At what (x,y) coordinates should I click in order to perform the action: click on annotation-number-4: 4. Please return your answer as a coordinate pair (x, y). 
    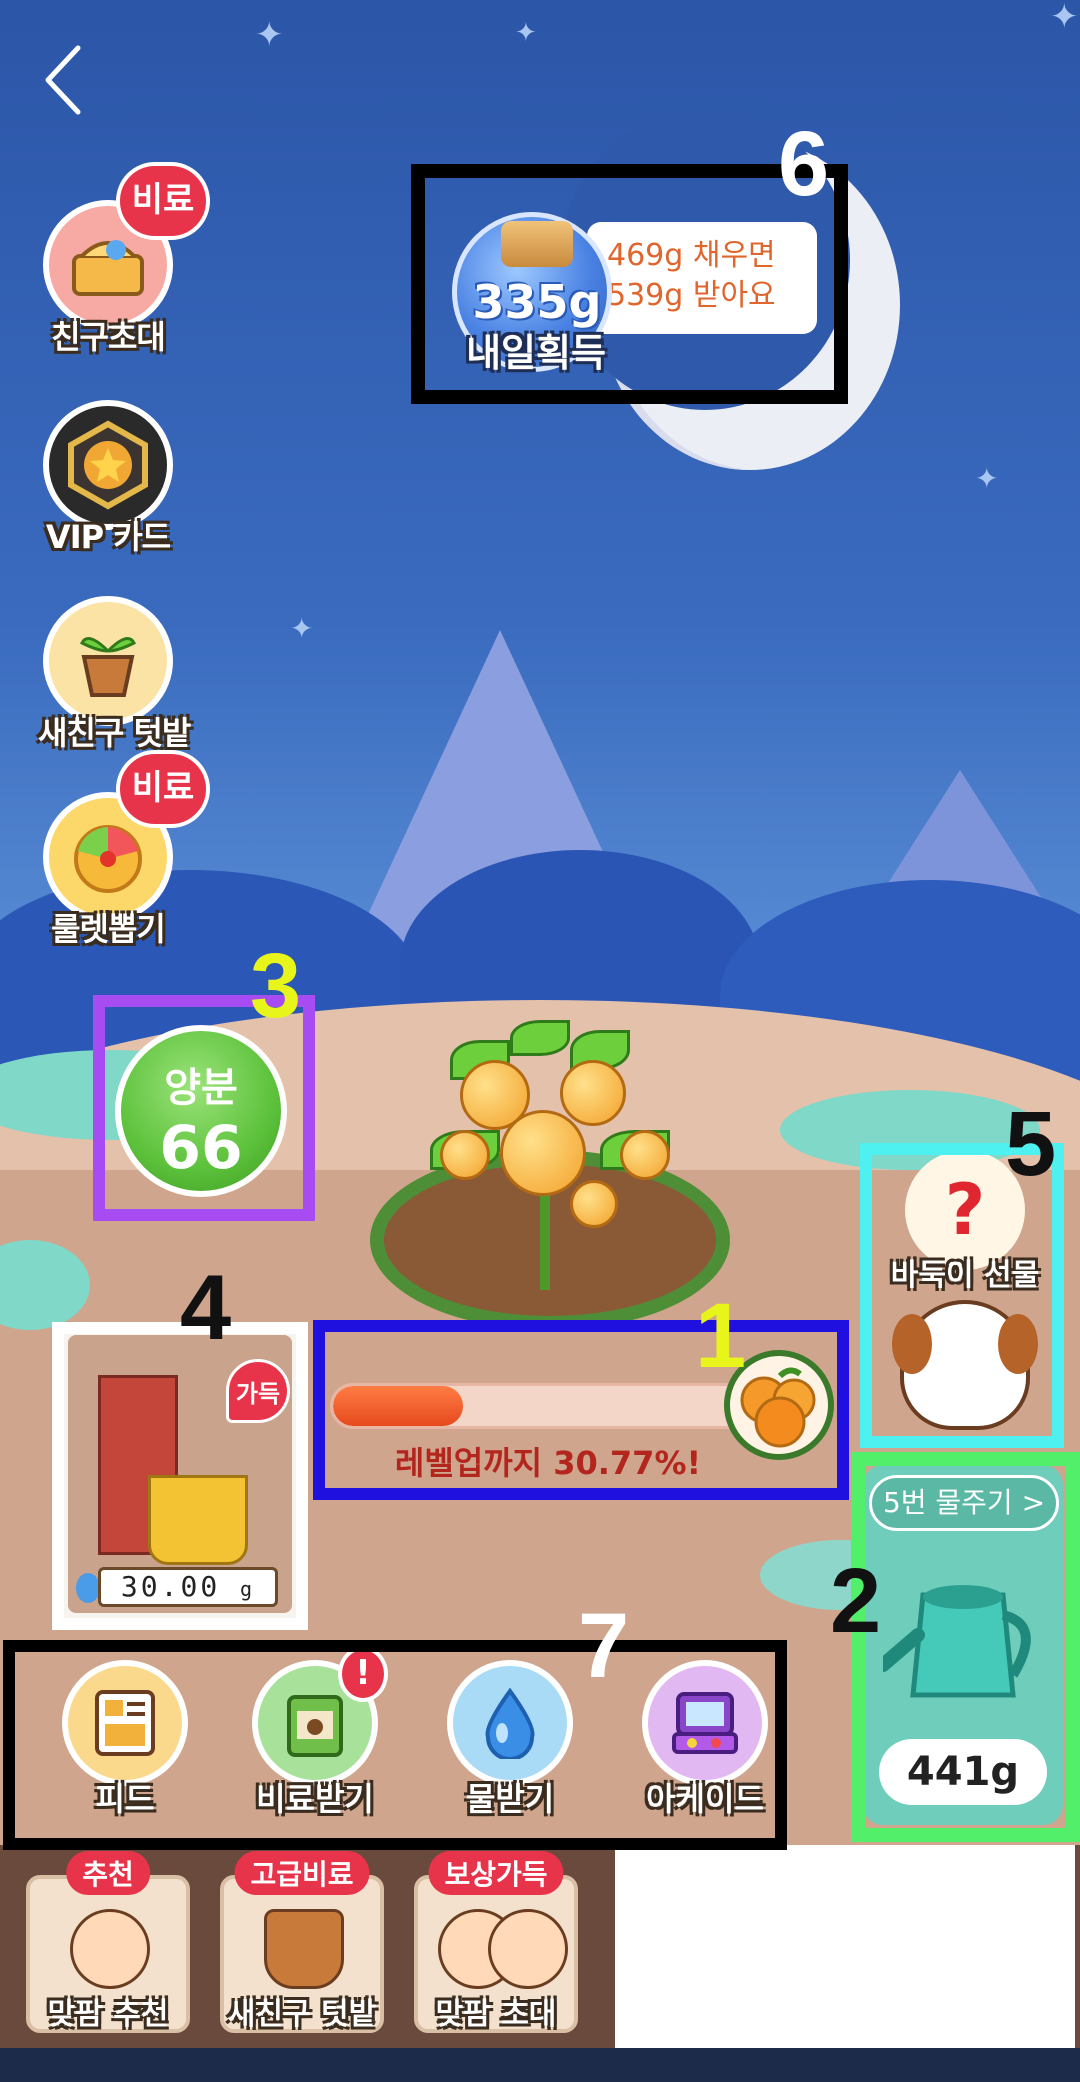
    Looking at the image, I should click on (206, 1308).